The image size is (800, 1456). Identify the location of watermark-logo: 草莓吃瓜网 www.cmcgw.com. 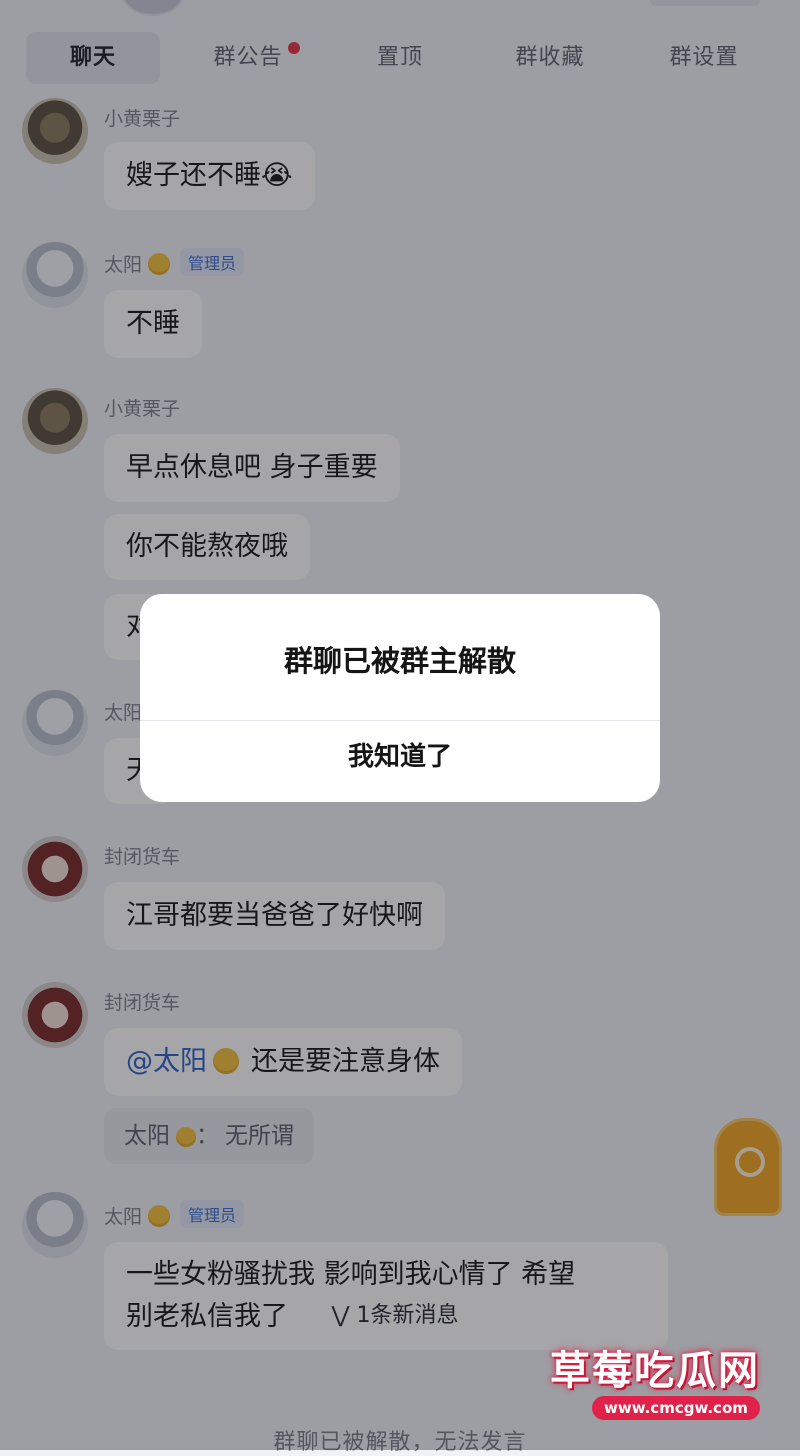
(662, 1382).